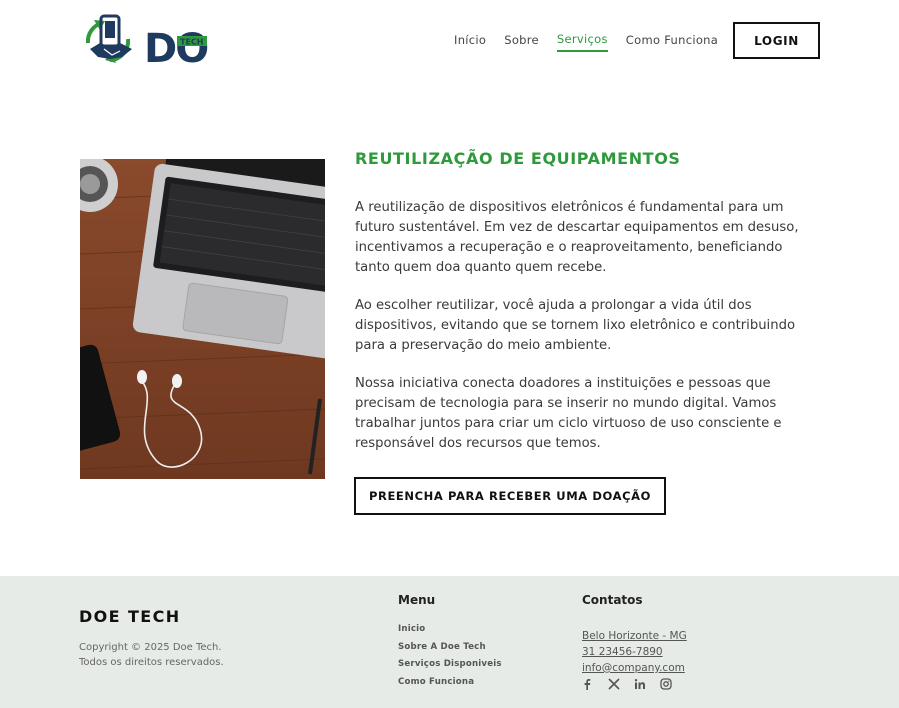 Image resolution: width=899 pixels, height=708 pixels. What do you see at coordinates (450, 683) in the screenshot?
I see `footer-menu-item: Como Funciona` at bounding box center [450, 683].